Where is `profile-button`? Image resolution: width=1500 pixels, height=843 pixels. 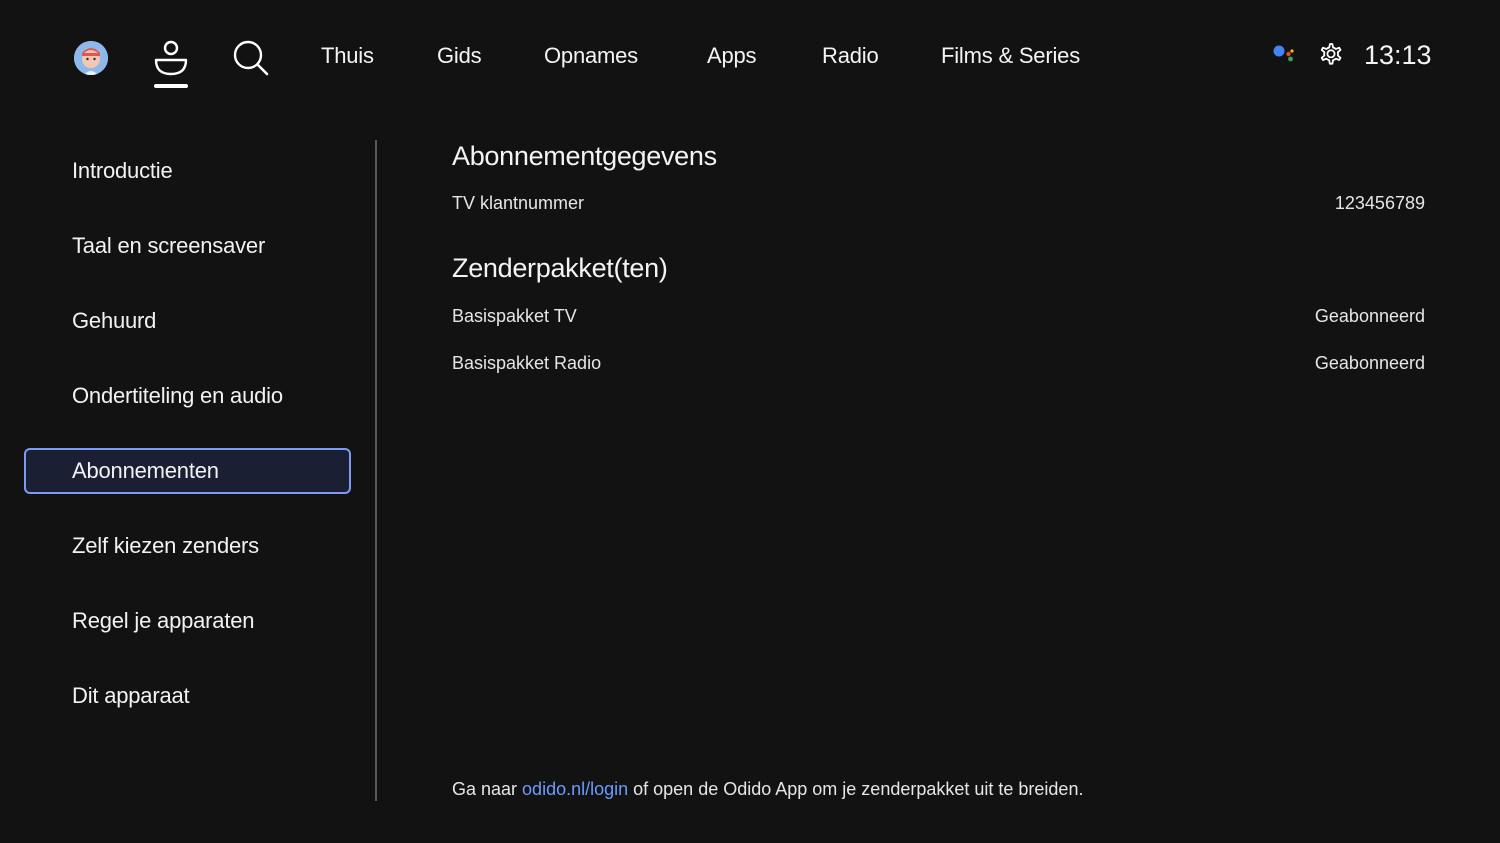 profile-button is located at coordinates (171, 64).